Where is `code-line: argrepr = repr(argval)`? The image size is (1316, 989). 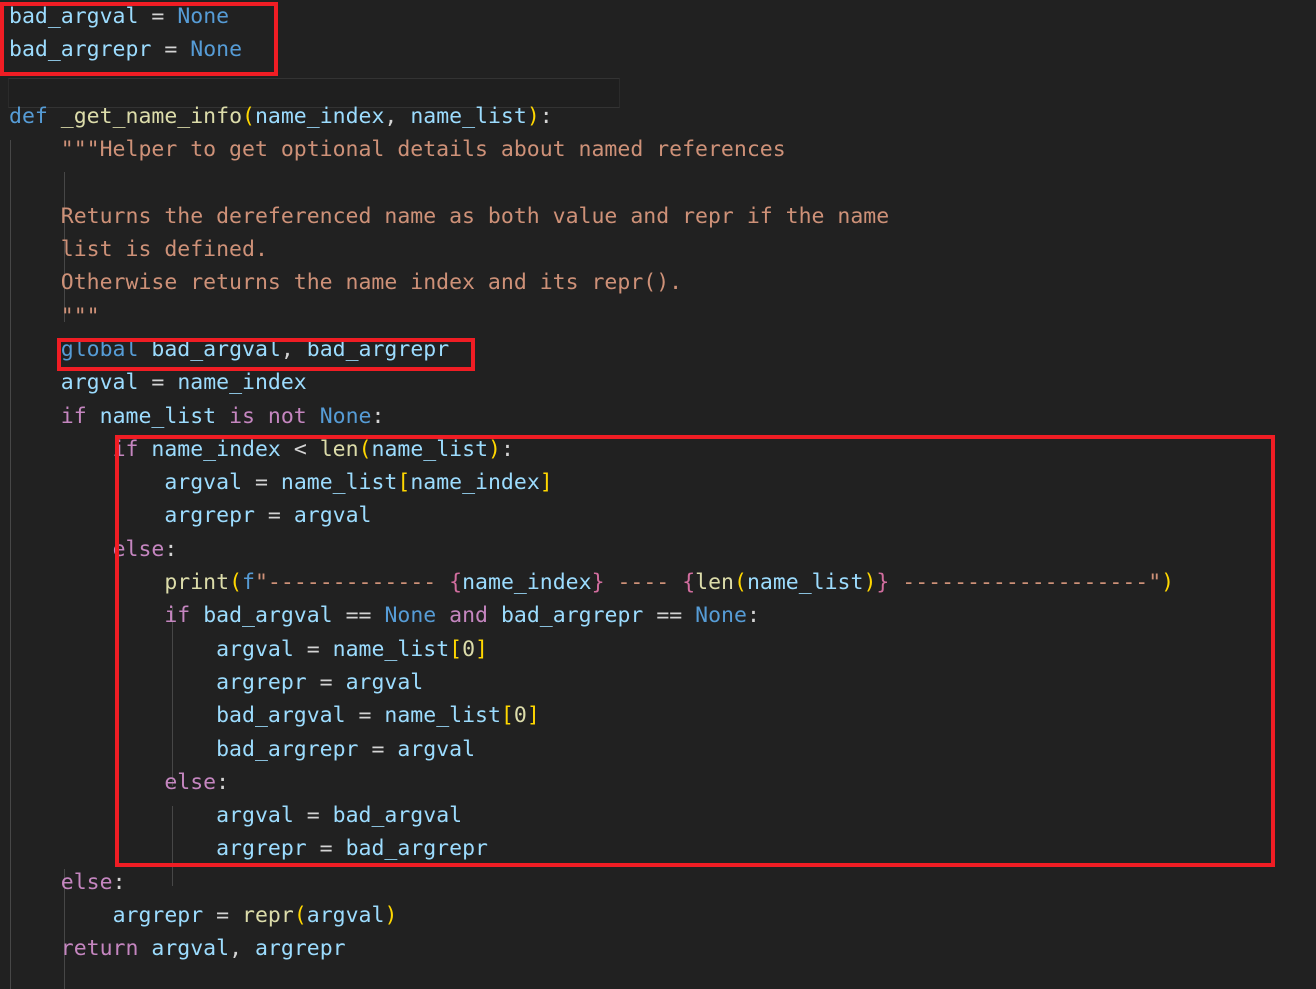
code-line: argrepr = repr(argval) is located at coordinates (658, 915).